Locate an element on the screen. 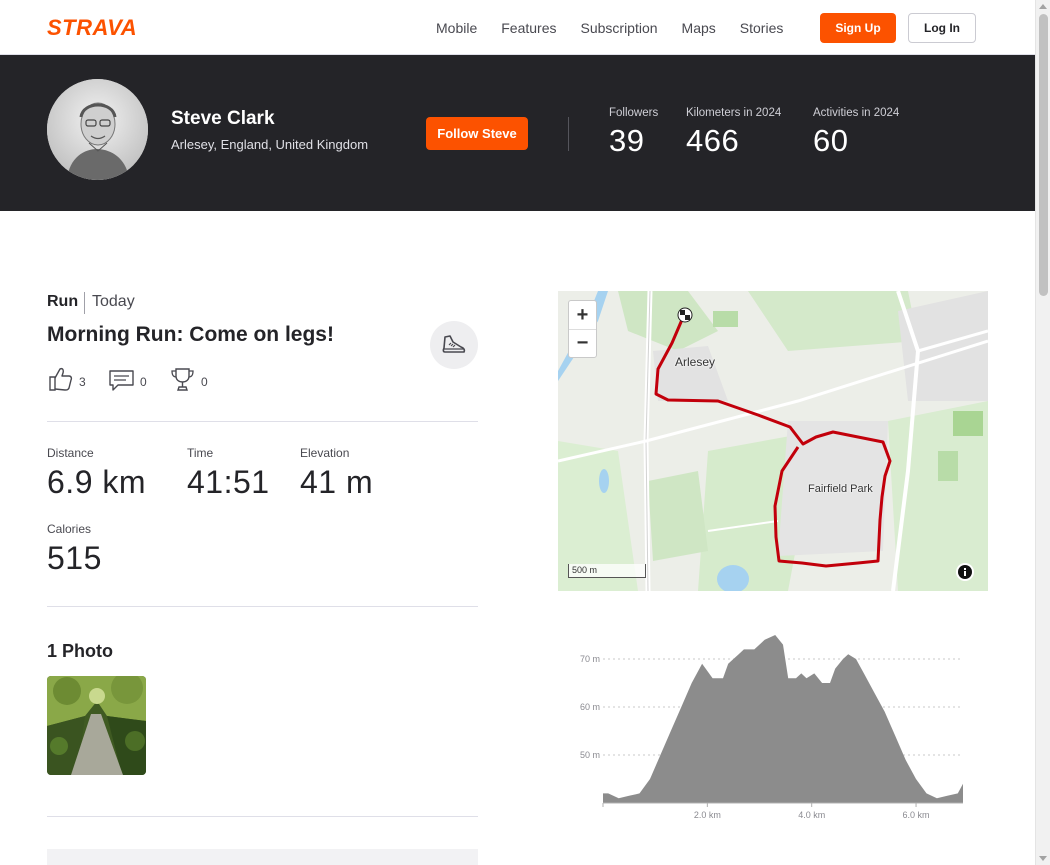  header-divider is located at coordinates (568, 134).